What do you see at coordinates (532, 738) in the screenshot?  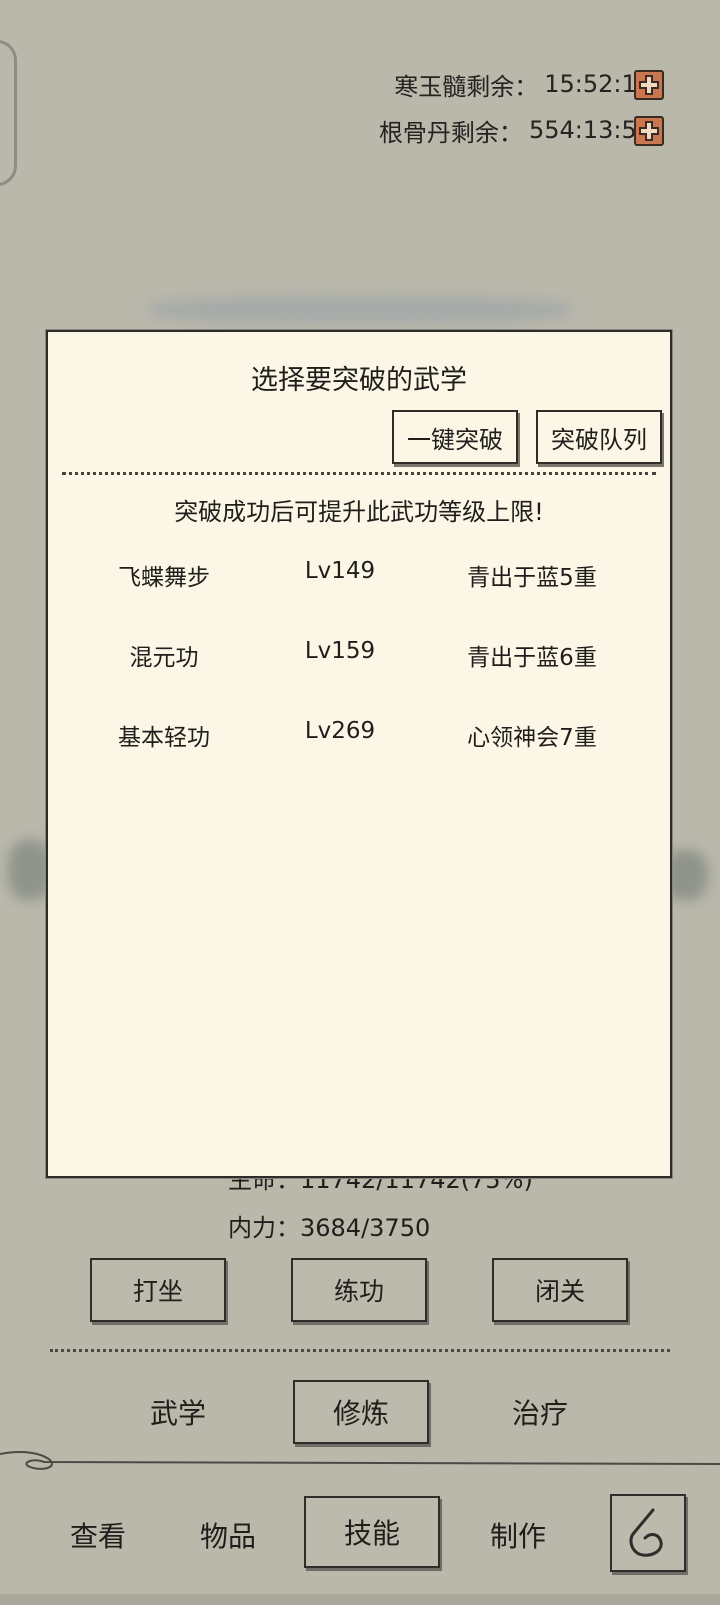 I see `skill-stage: 心领神会7重` at bounding box center [532, 738].